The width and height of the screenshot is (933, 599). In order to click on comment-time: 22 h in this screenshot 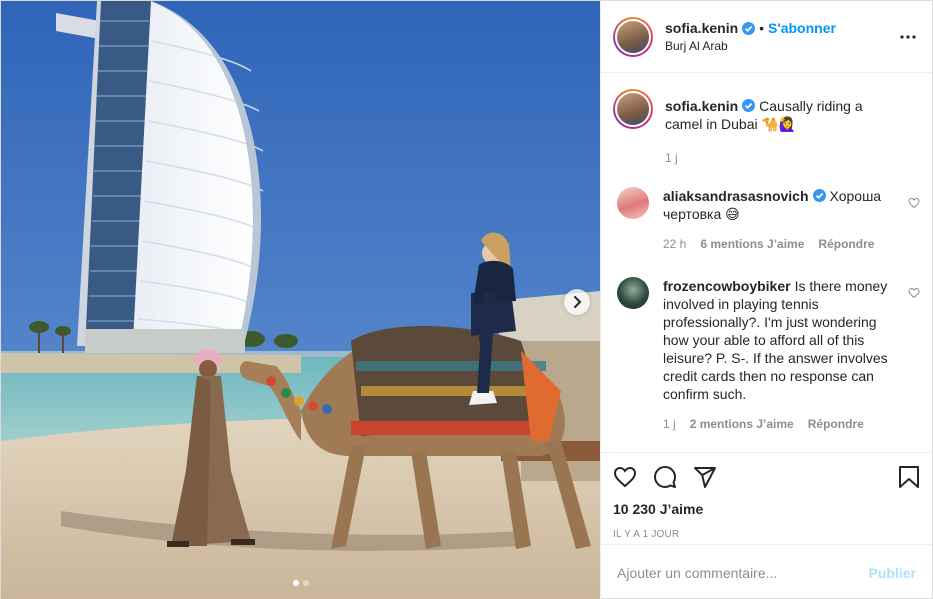, I will do `click(674, 244)`.